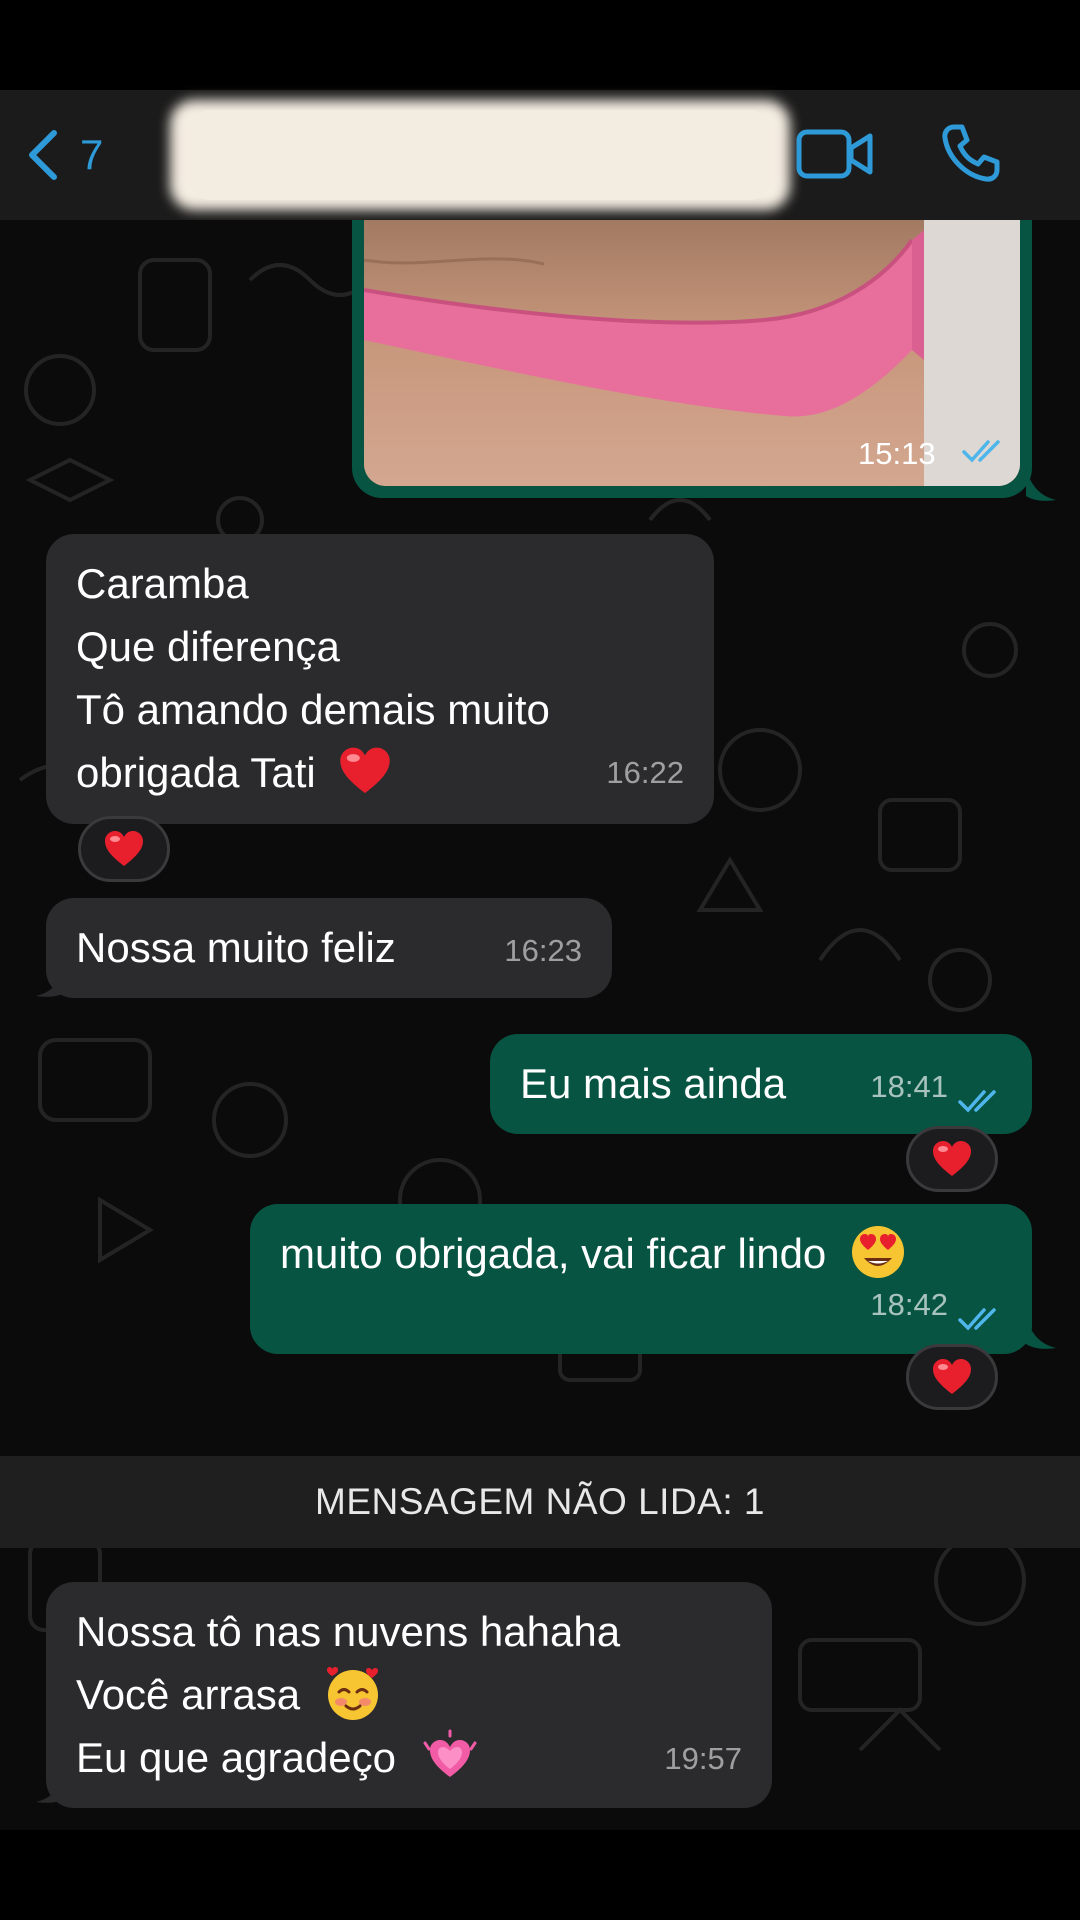 The image size is (1080, 1920). What do you see at coordinates (352, 1693) in the screenshot?
I see `smiling-hearts-emoji` at bounding box center [352, 1693].